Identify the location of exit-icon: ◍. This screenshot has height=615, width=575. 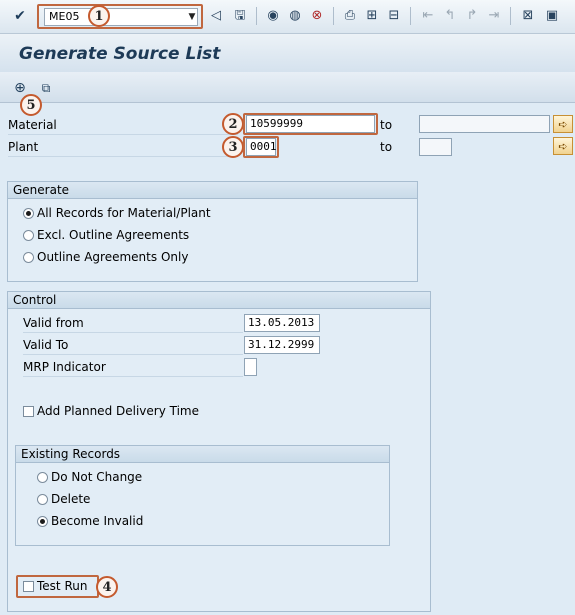
(295, 16).